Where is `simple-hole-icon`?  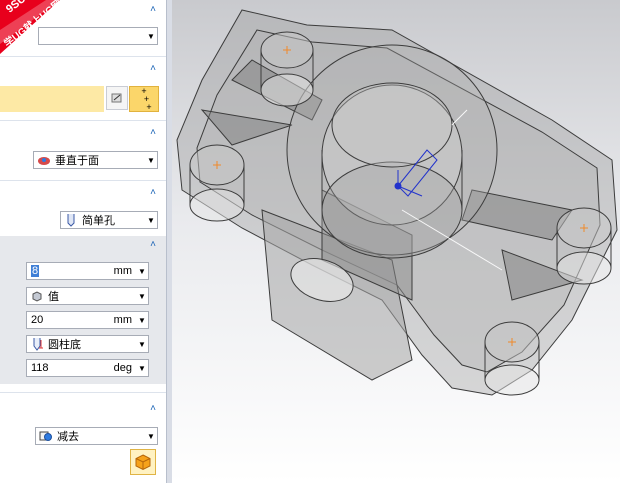 simple-hole-icon is located at coordinates (71, 220).